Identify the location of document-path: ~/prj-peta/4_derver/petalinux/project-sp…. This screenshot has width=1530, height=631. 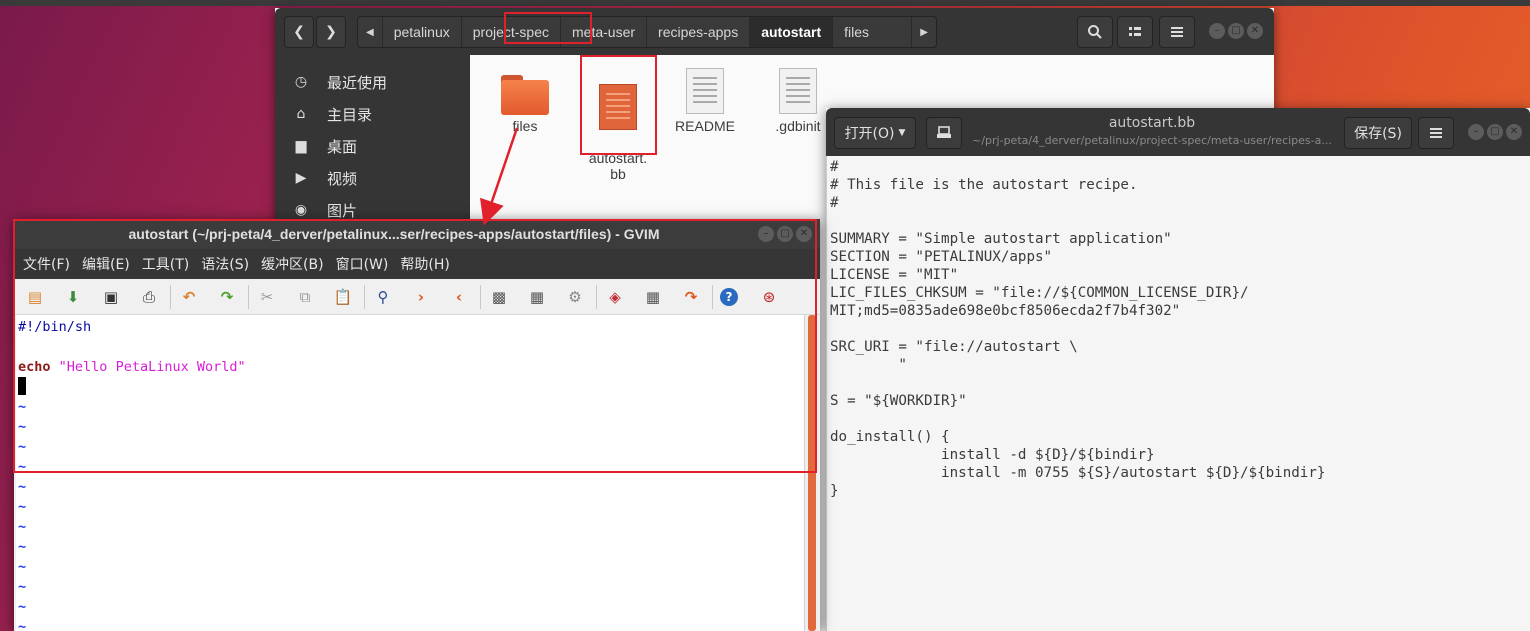
(1152, 140).